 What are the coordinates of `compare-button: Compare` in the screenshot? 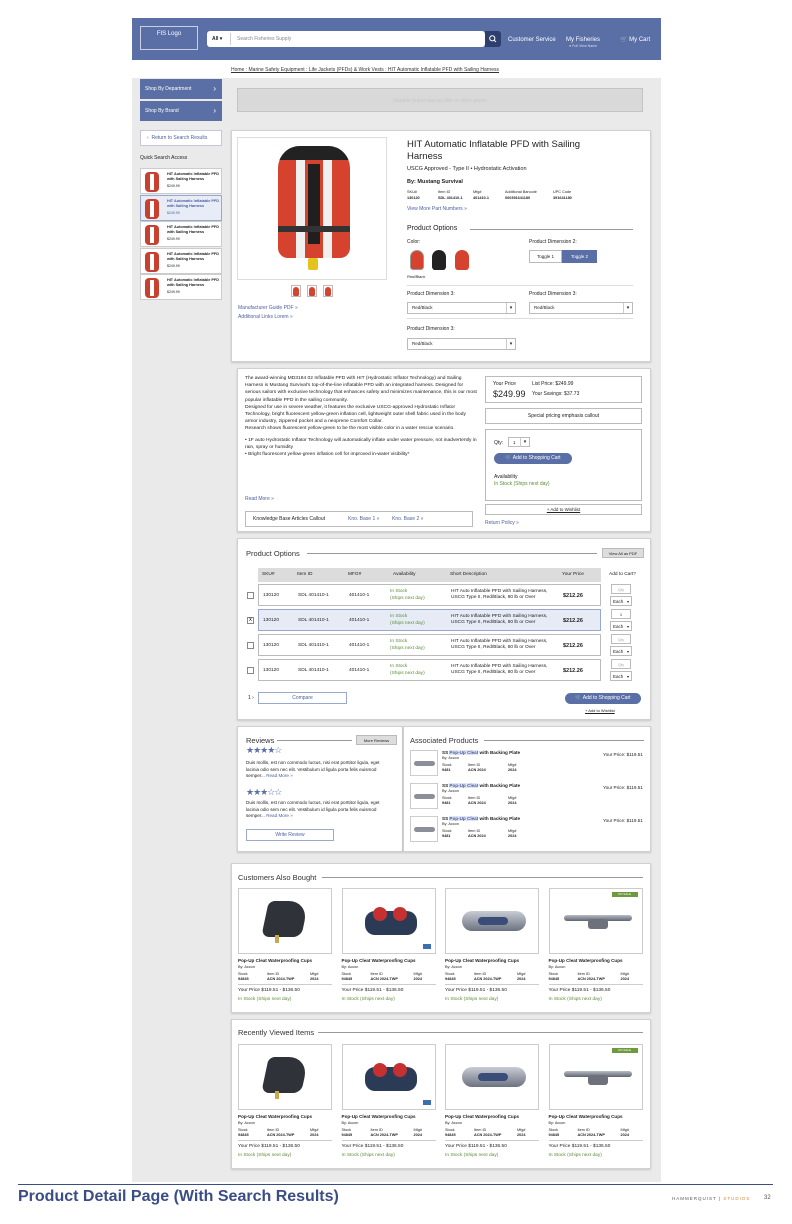 It's located at (302, 698).